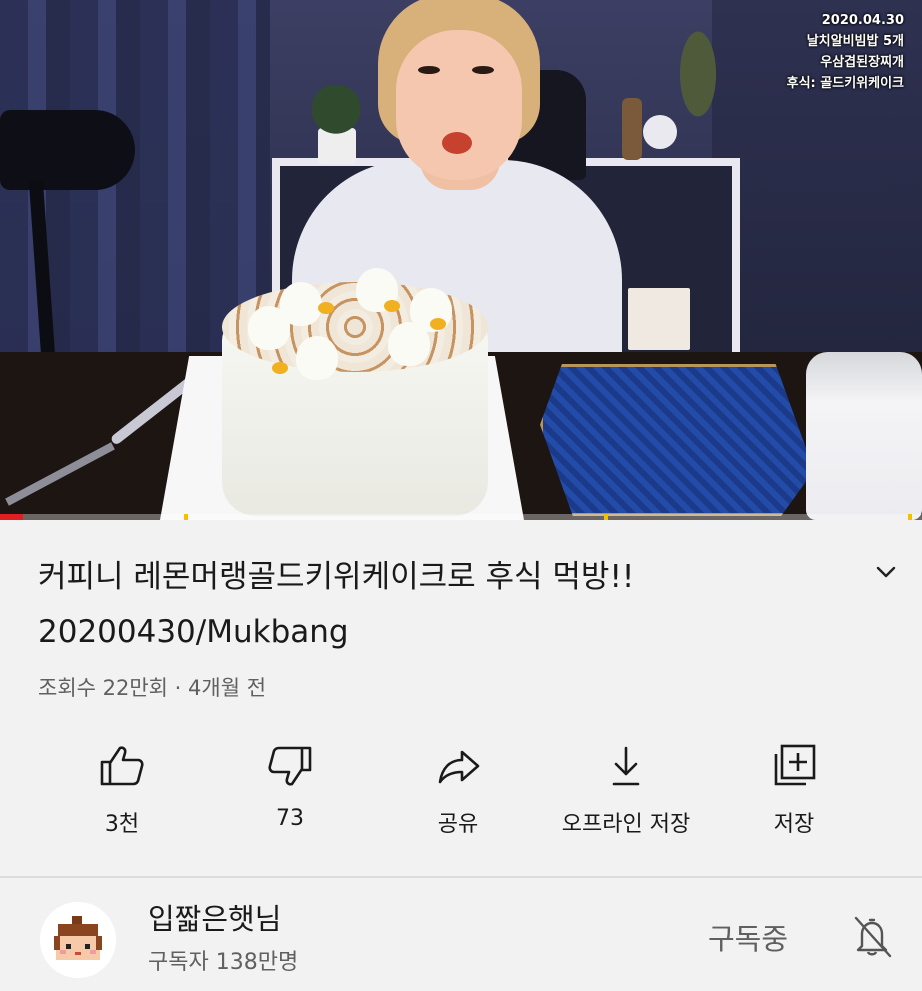 This screenshot has width=922, height=991. I want to click on person-face, so click(459, 105).